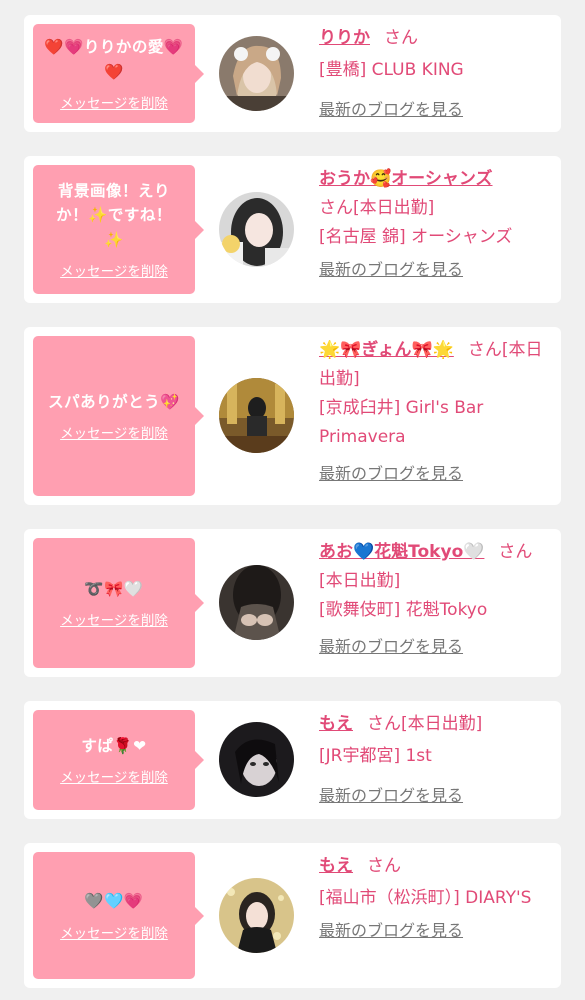 The width and height of the screenshot is (585, 1000). Describe the element at coordinates (114, 745) in the screenshot. I see `message-text: すぱ🌹❤` at that location.